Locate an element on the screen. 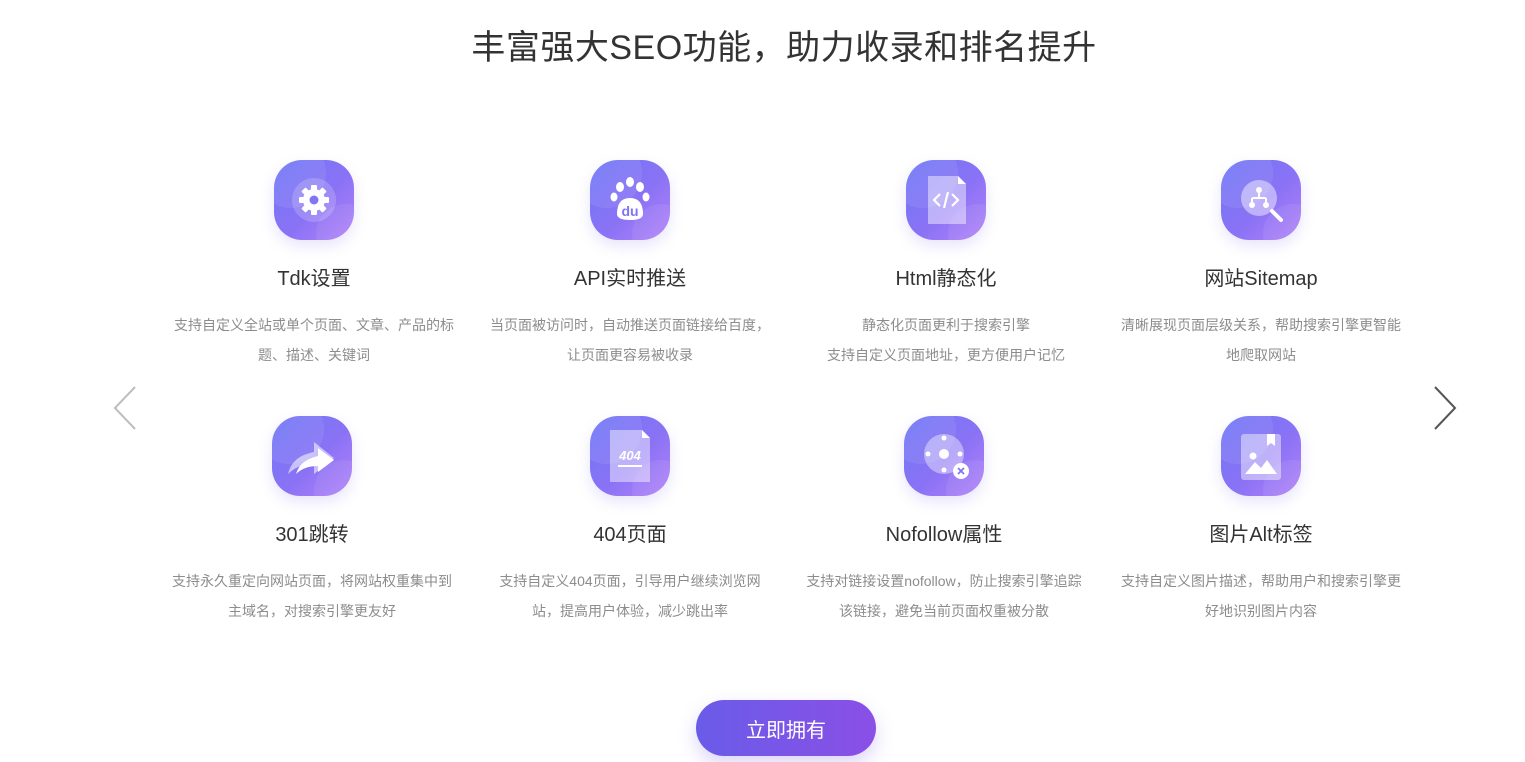 The width and height of the screenshot is (1525, 762). get-now-button: 立即拥有 is located at coordinates (786, 728).